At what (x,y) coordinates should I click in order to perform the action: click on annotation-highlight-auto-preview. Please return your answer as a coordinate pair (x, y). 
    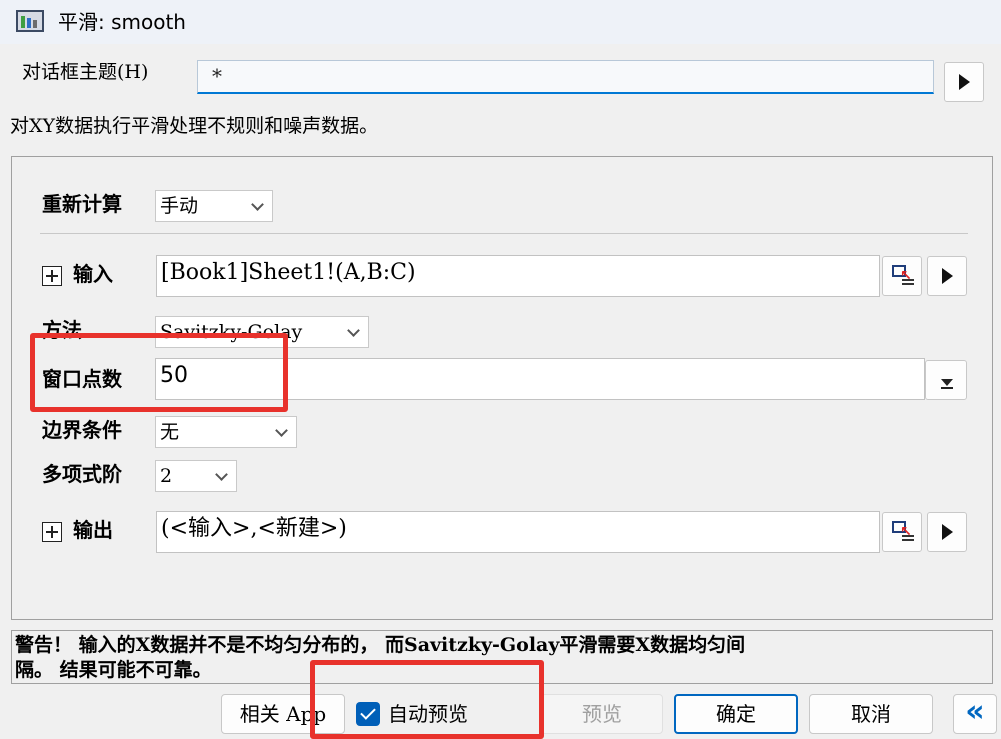
    Looking at the image, I should click on (427, 699).